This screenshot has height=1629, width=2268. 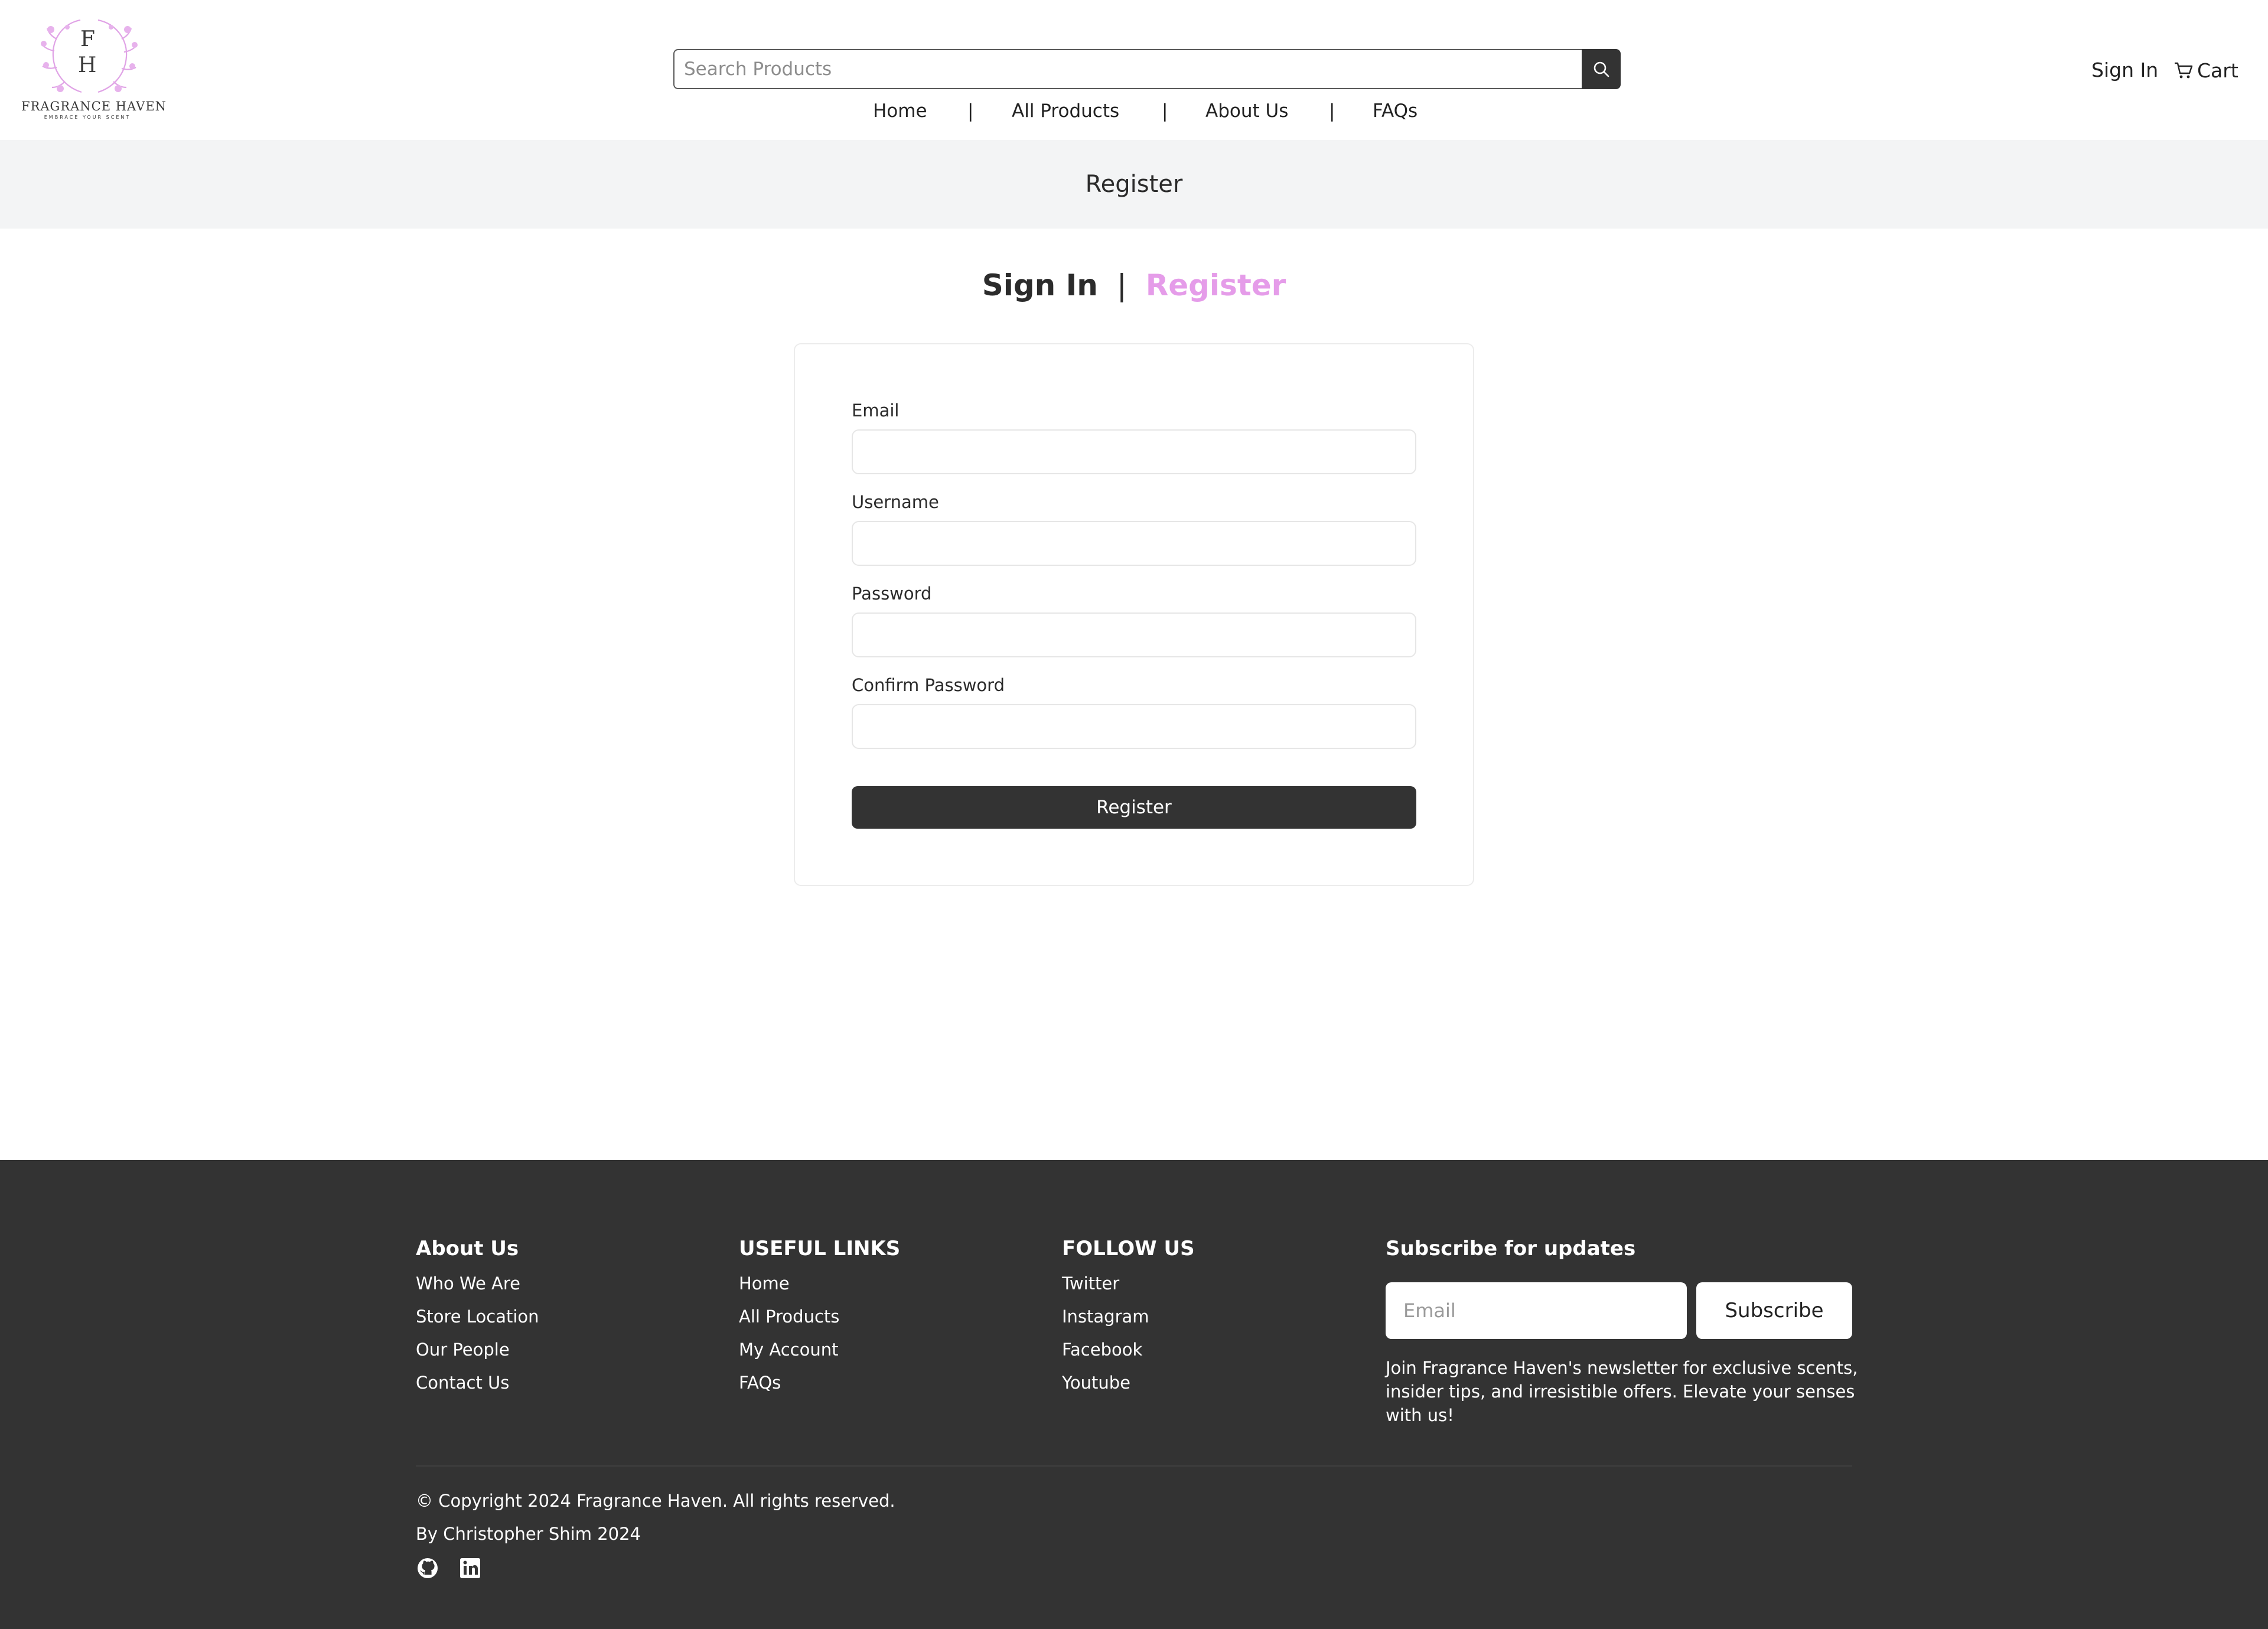 What do you see at coordinates (1134, 1466) in the screenshot?
I see `footer-divider` at bounding box center [1134, 1466].